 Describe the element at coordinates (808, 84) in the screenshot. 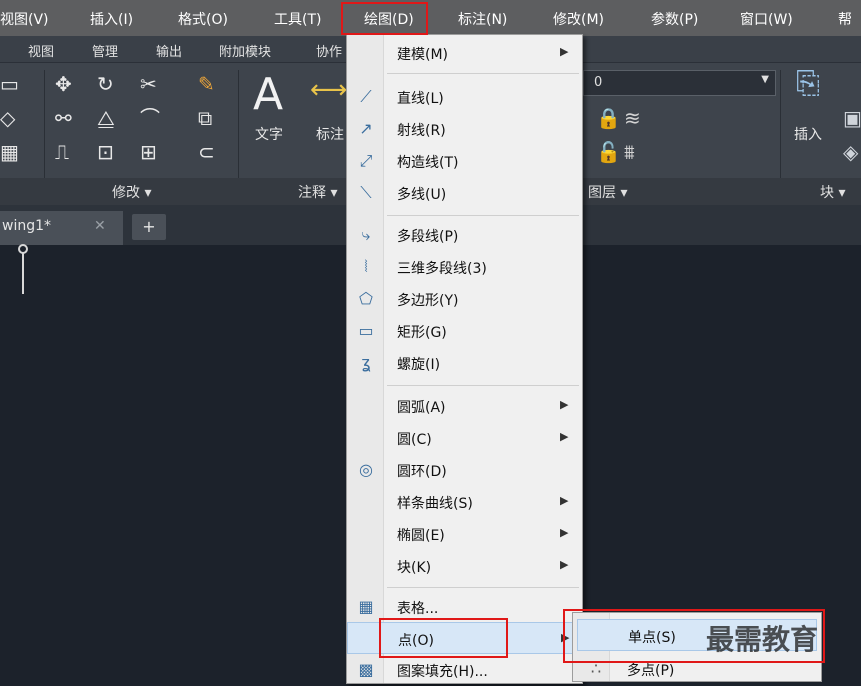

I see `insert-block-icon: ⎘` at that location.